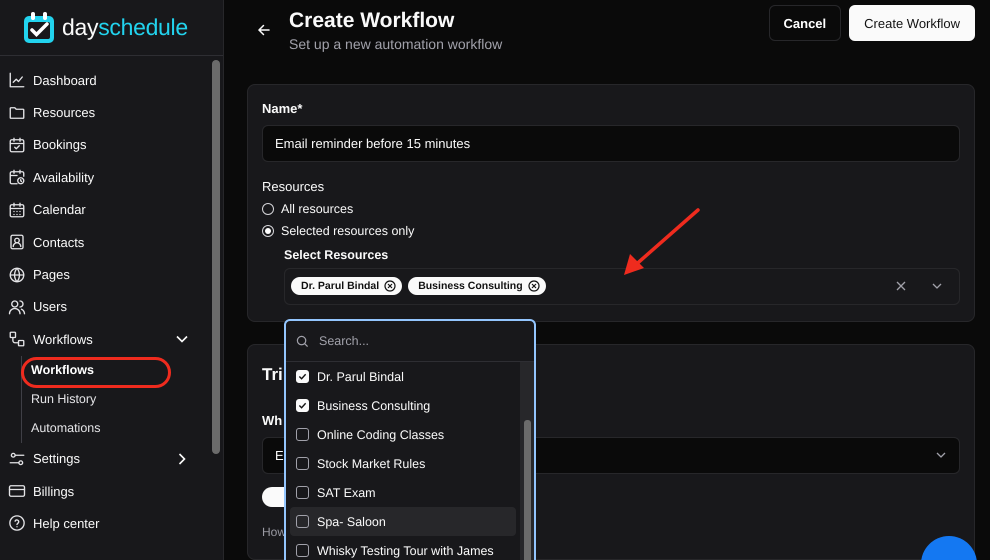  I want to click on field-label: Select Resources, so click(337, 255).